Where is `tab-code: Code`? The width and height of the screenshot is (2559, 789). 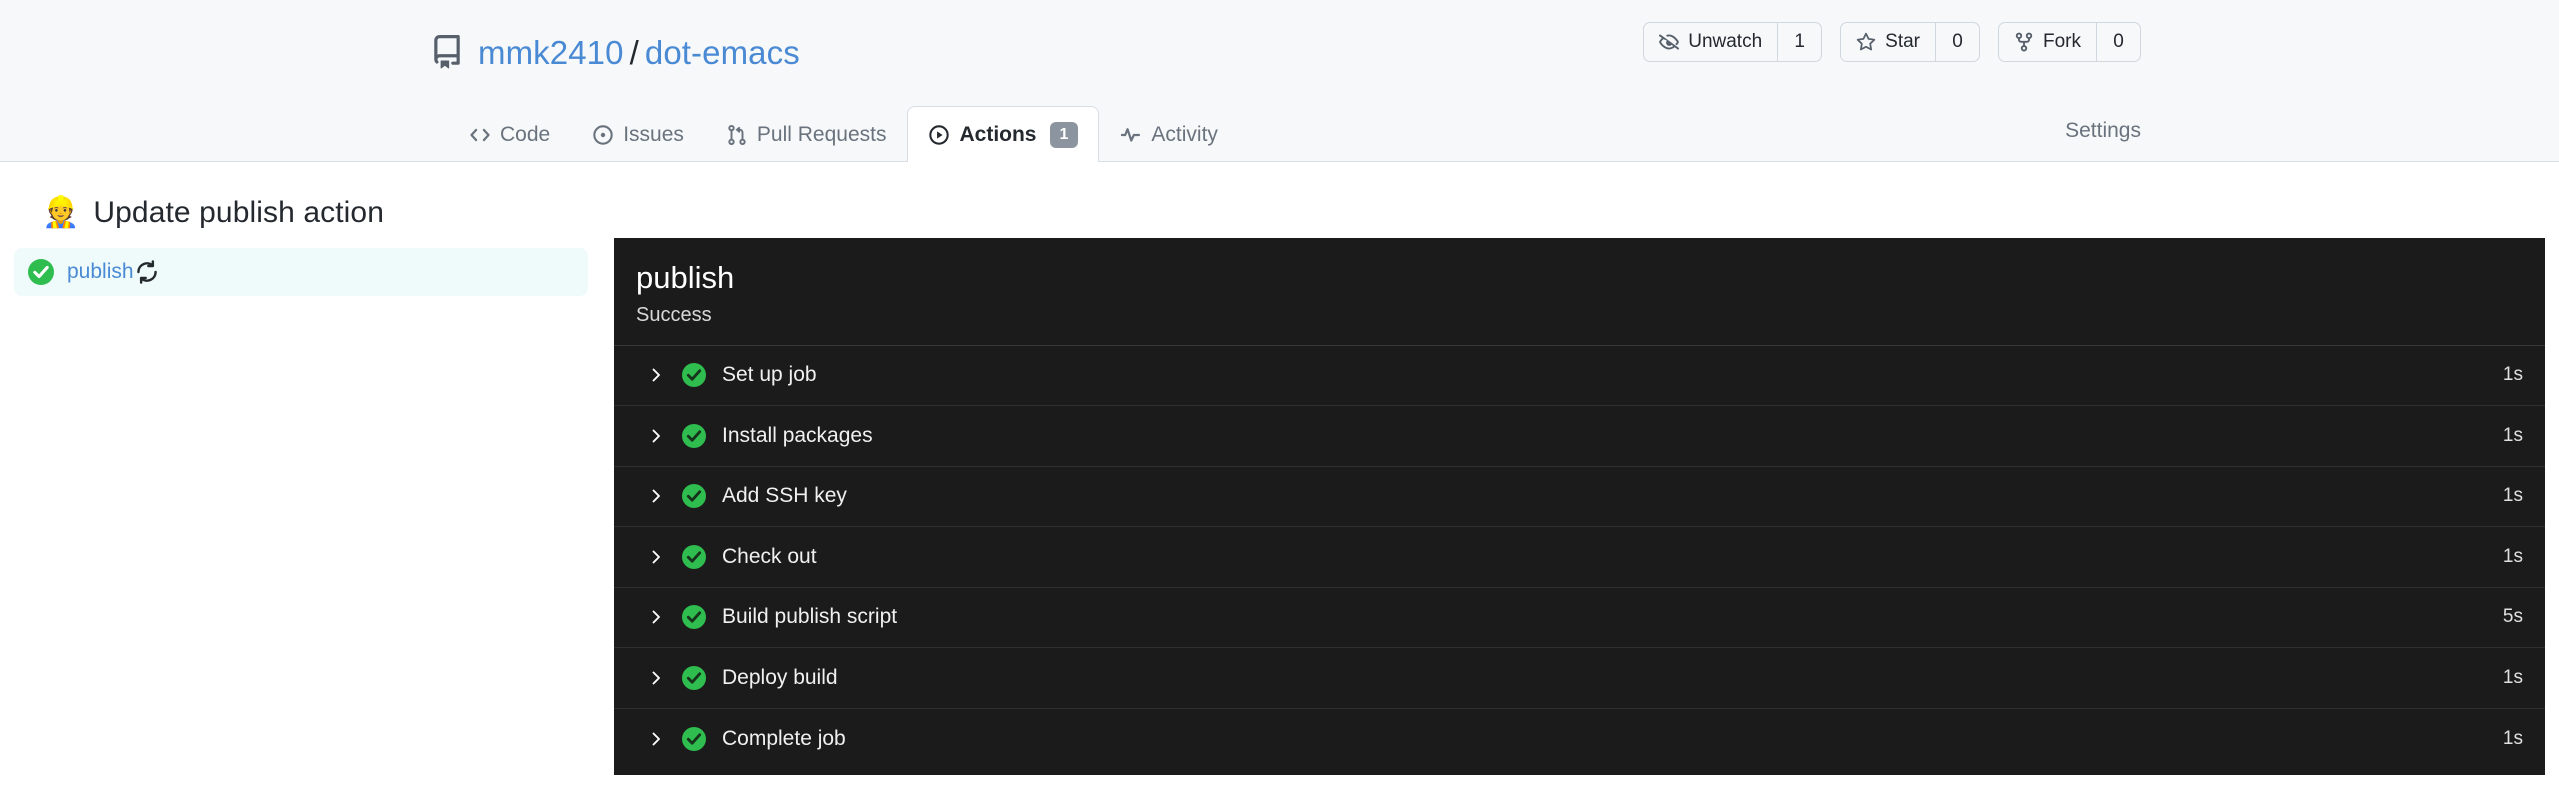
tab-code: Code is located at coordinates (509, 134).